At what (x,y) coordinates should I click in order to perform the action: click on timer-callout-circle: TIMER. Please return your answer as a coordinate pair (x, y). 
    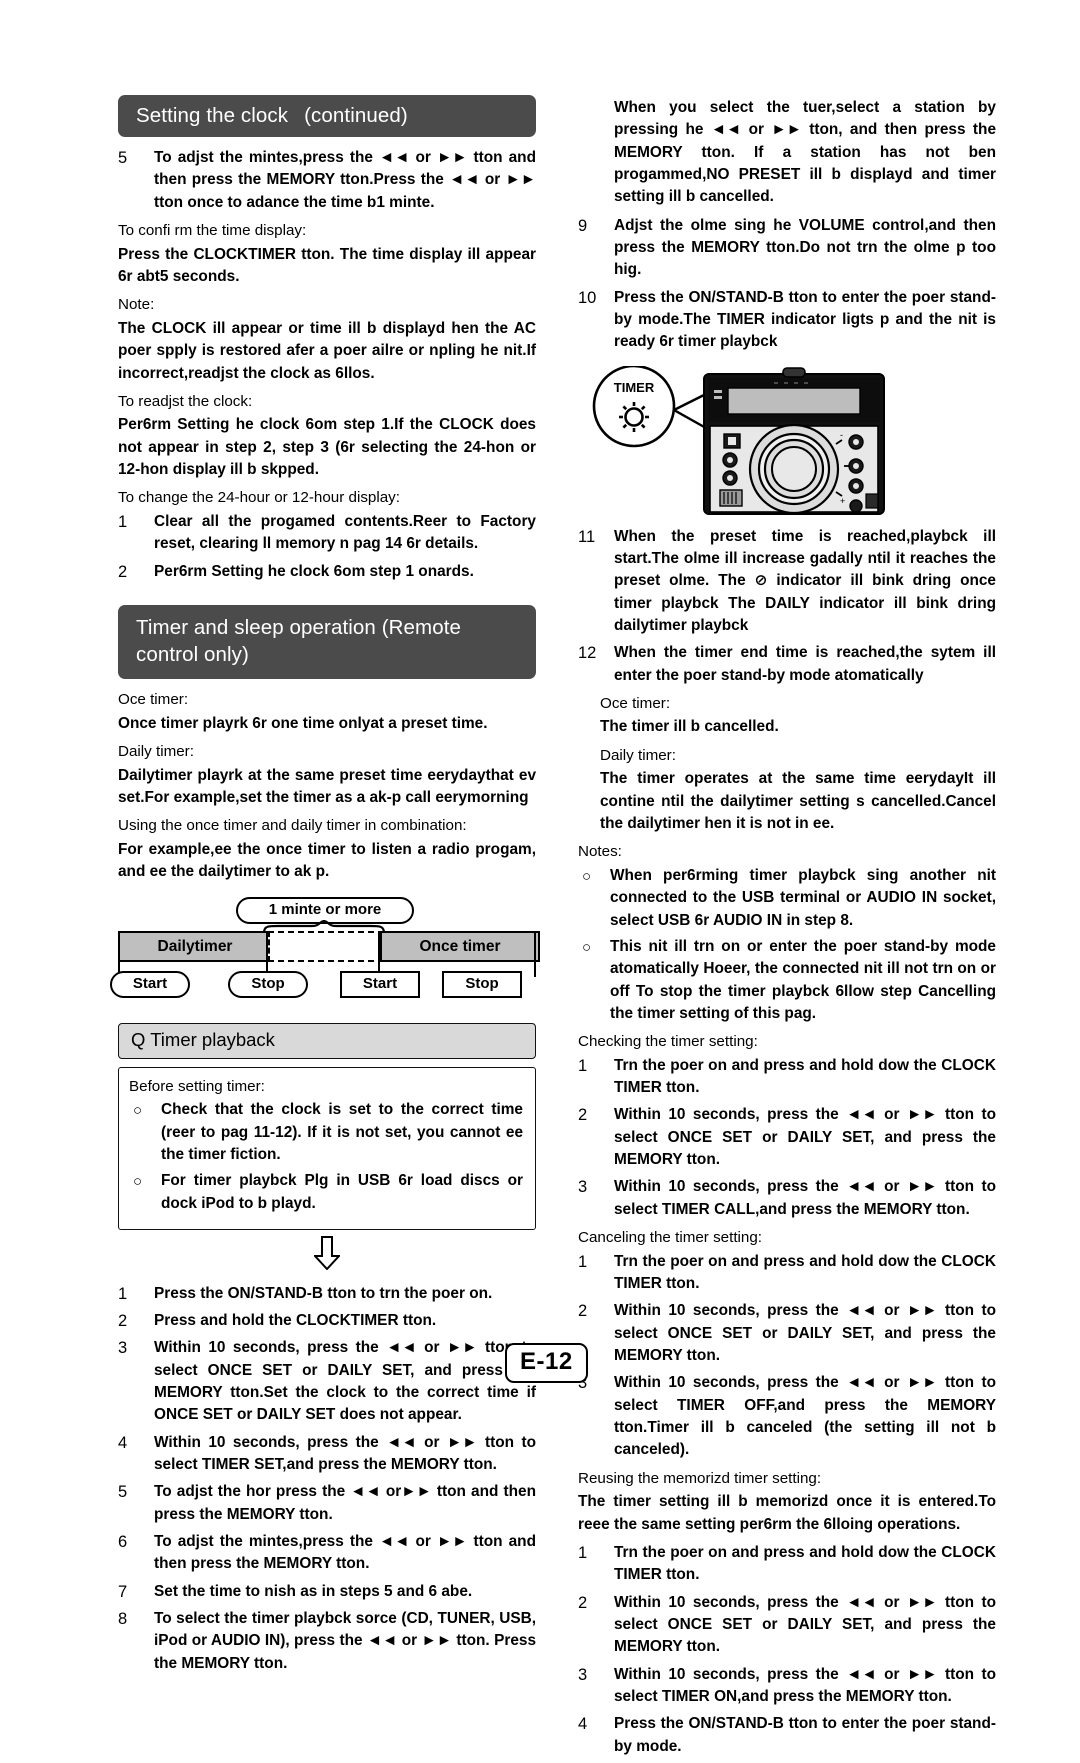
    Looking at the image, I should click on (650, 405).